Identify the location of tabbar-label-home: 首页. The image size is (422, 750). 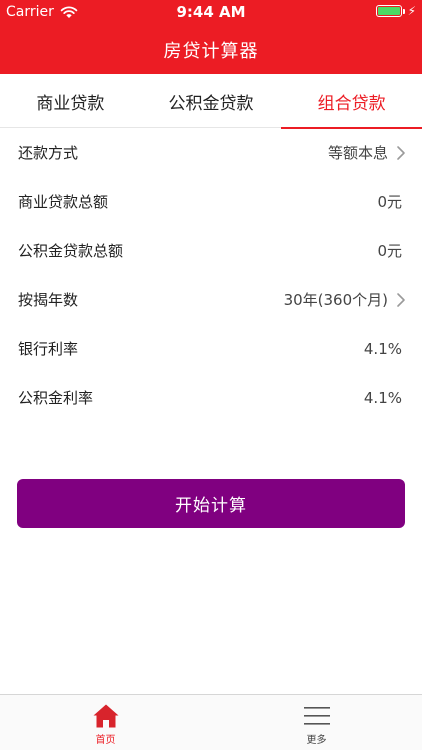
(105, 740).